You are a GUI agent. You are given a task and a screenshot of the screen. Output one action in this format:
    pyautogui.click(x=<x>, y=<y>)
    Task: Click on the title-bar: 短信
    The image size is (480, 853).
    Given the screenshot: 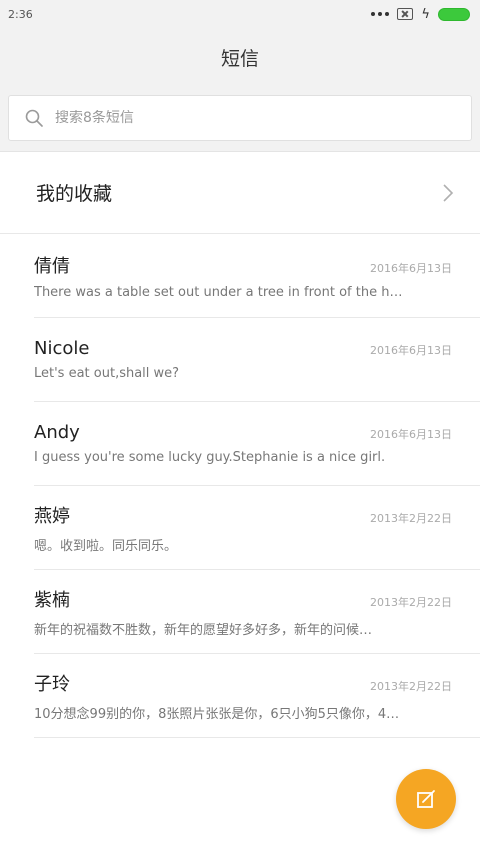 What is the action you would take?
    pyautogui.click(x=240, y=57)
    